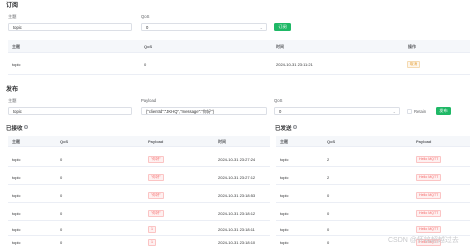 This screenshot has height=246, width=474. I want to click on received-time: 2024-10-31 23:18:12, so click(237, 213).